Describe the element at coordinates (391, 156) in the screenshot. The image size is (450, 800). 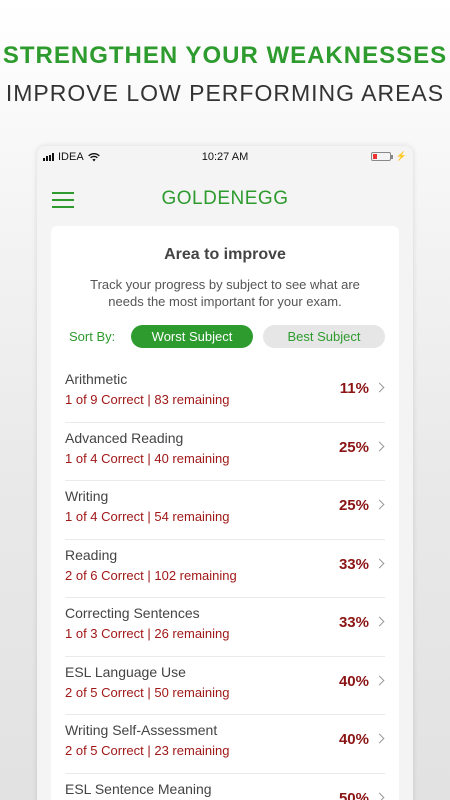
I see `battery-tip` at that location.